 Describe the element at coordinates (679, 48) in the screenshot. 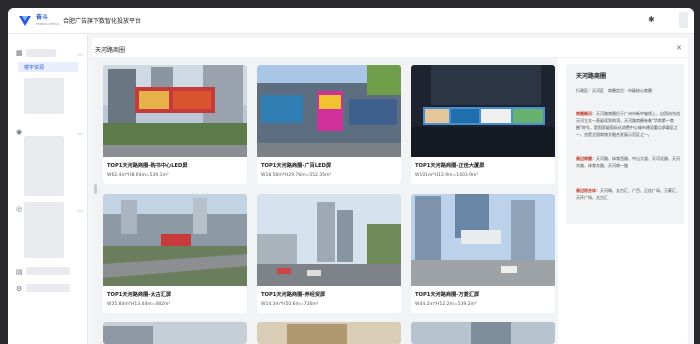

I see `close-icon: ✕` at that location.